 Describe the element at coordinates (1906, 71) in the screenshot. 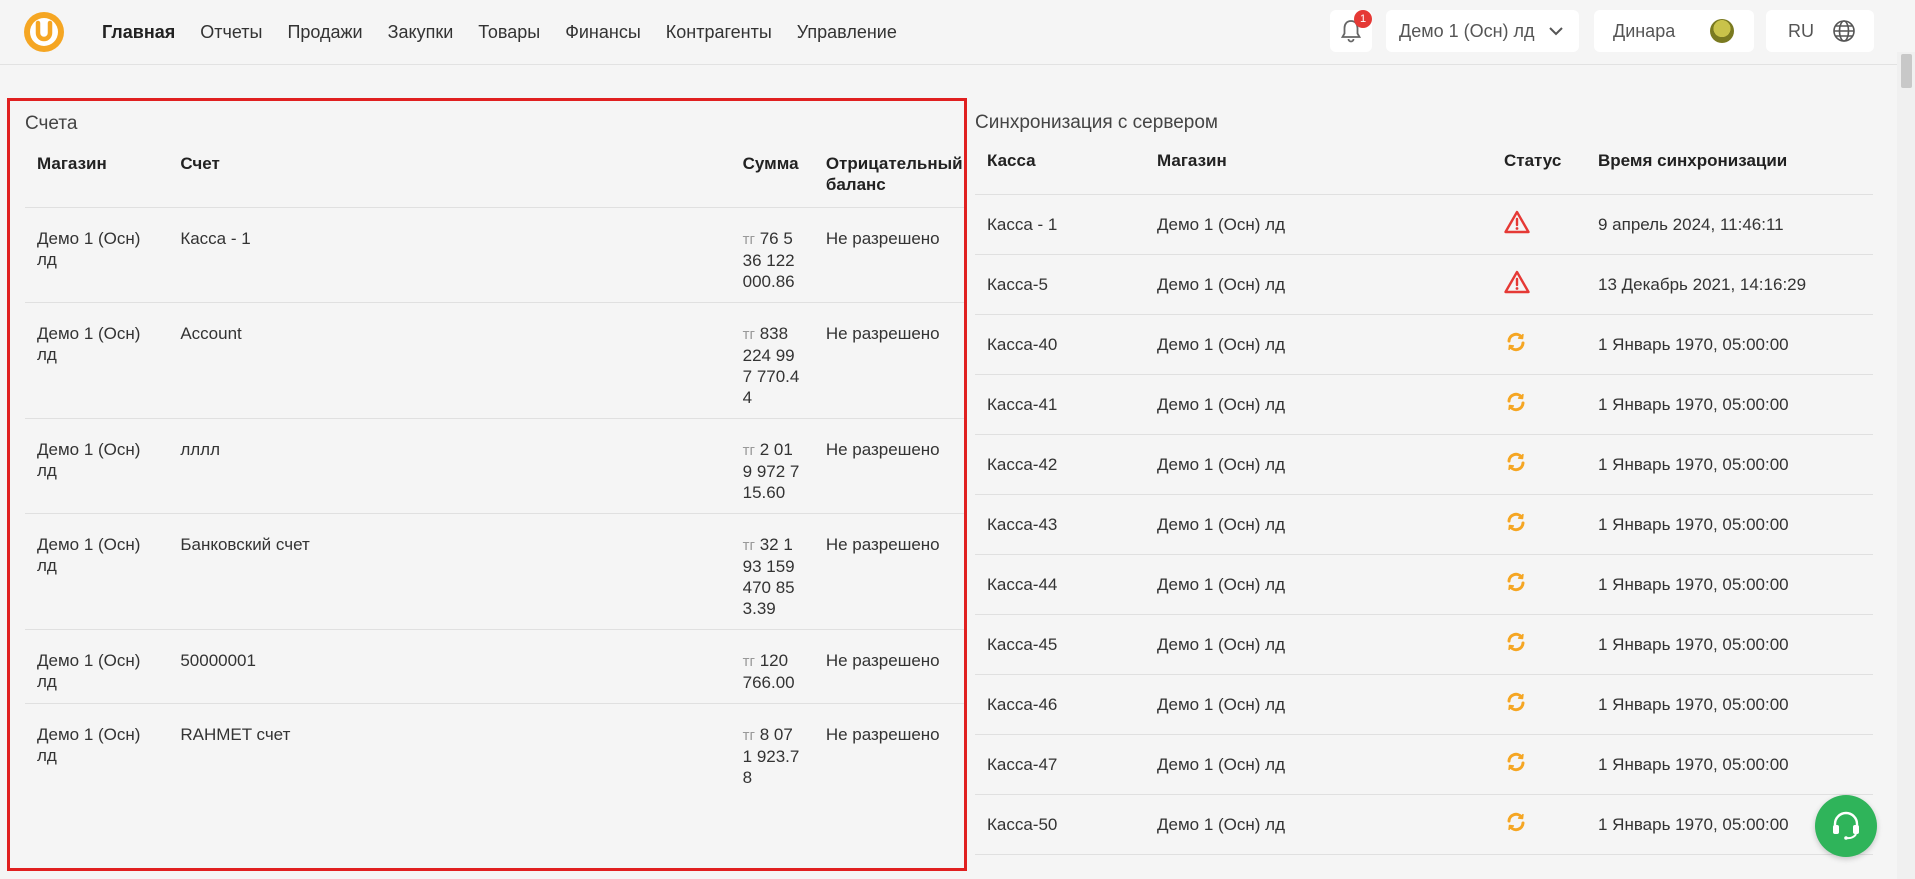

I see `scrollbar-thumb` at that location.